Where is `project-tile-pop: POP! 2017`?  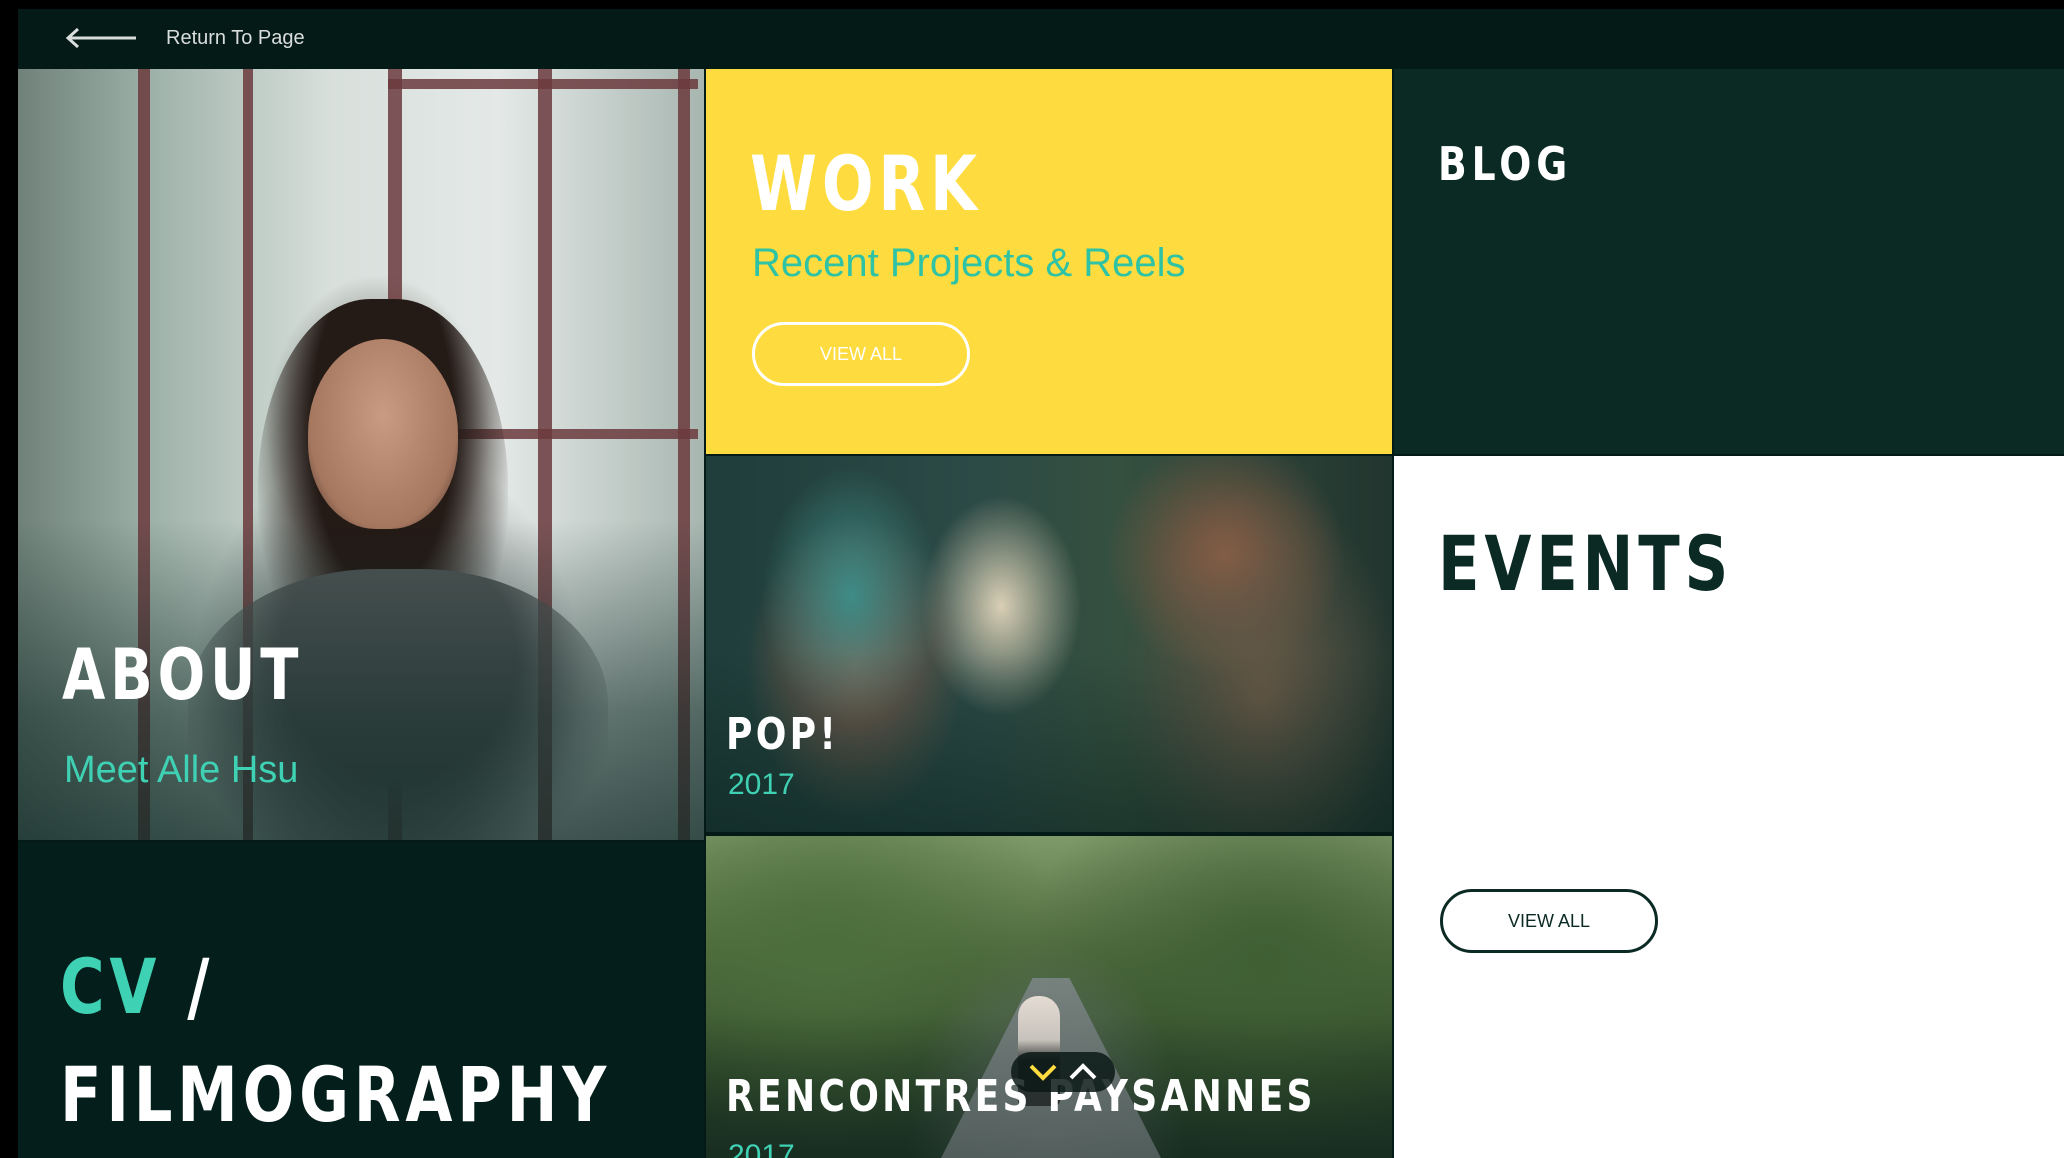 project-tile-pop: POP! 2017 is located at coordinates (1049, 644).